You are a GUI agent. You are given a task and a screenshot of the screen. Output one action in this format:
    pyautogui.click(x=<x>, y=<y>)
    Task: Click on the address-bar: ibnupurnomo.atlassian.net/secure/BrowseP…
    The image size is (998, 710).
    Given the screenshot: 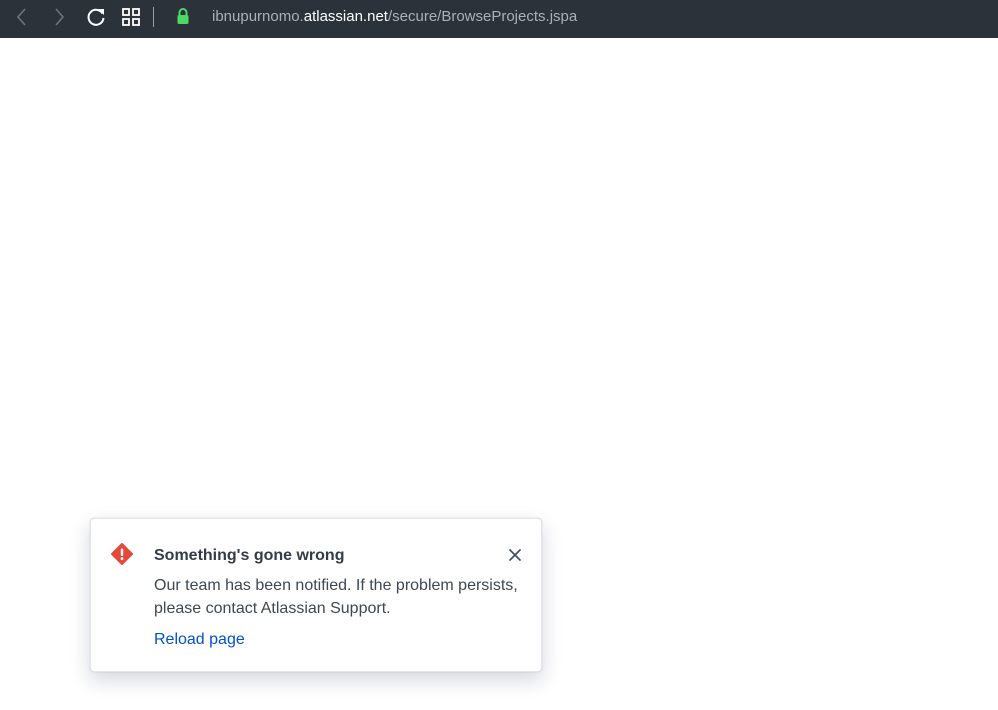 What is the action you would take?
    pyautogui.click(x=394, y=17)
    